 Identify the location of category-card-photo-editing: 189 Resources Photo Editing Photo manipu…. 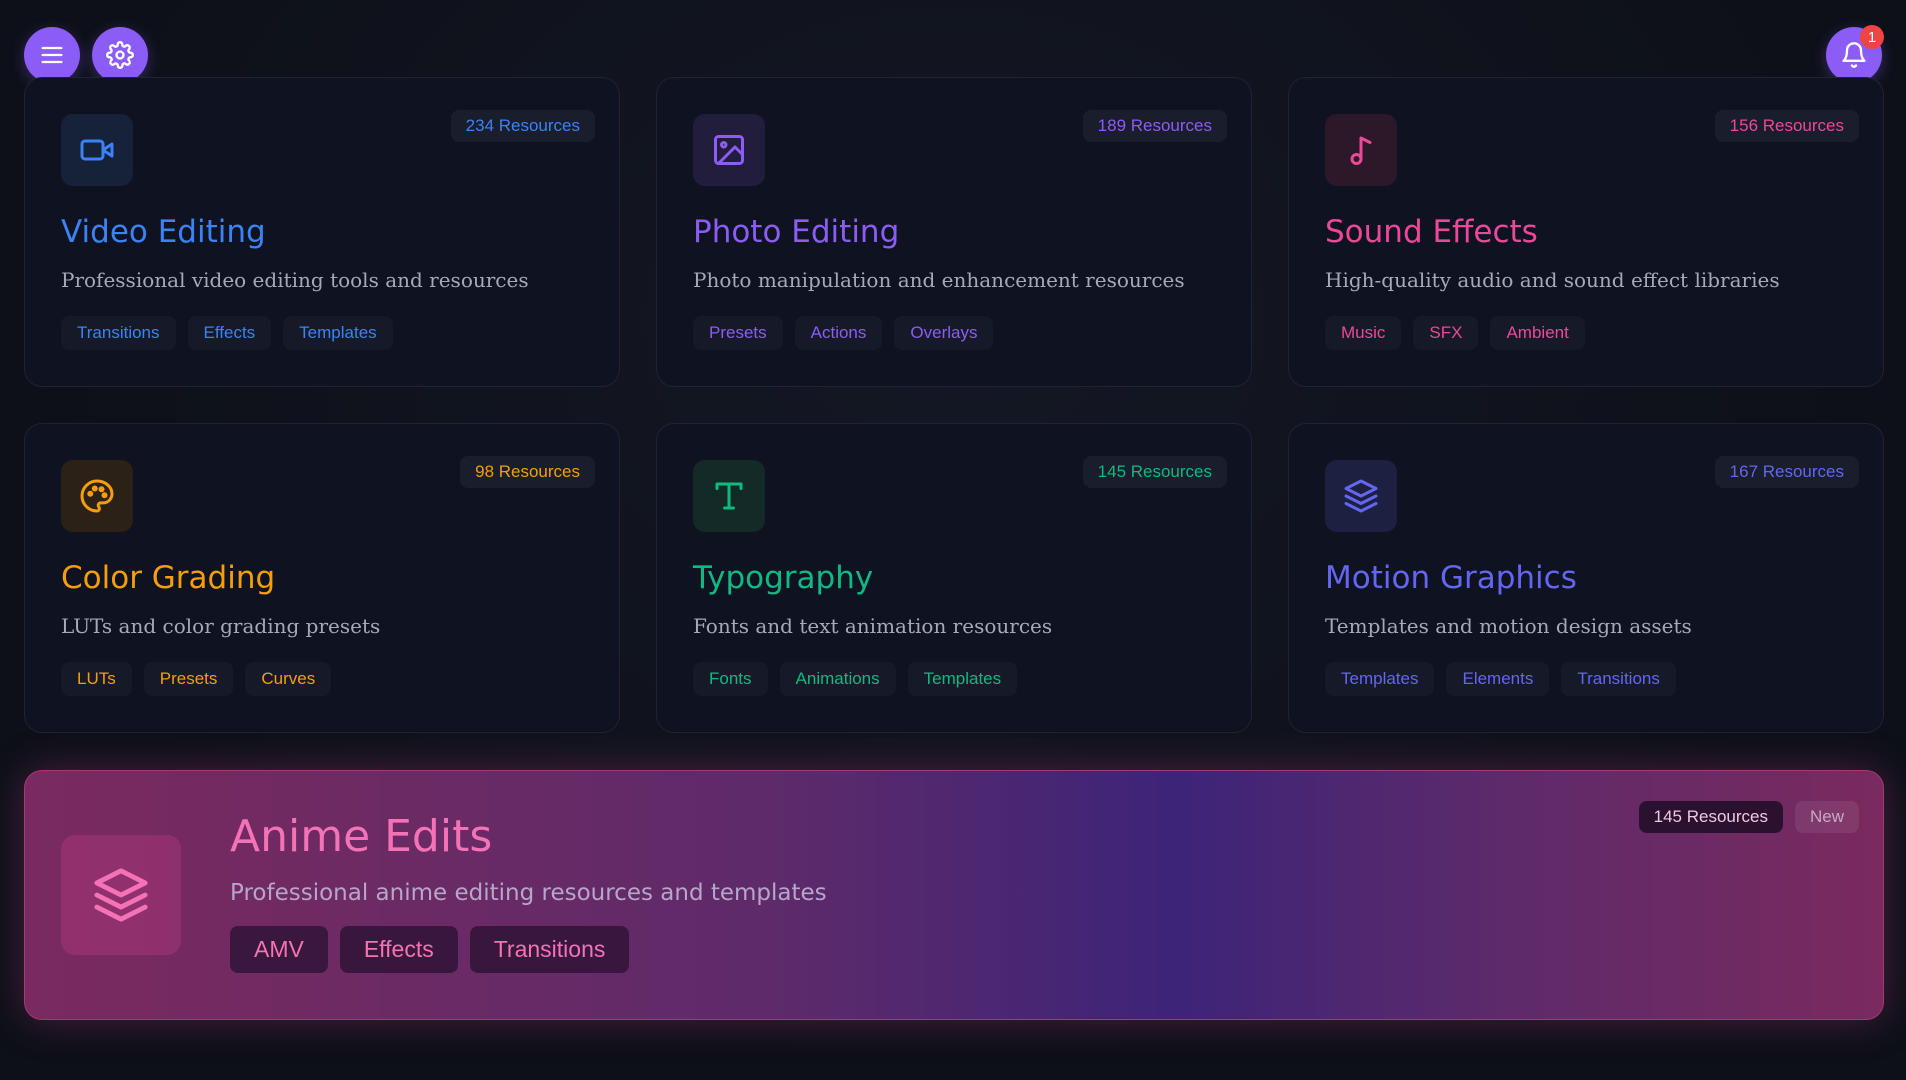
(954, 232).